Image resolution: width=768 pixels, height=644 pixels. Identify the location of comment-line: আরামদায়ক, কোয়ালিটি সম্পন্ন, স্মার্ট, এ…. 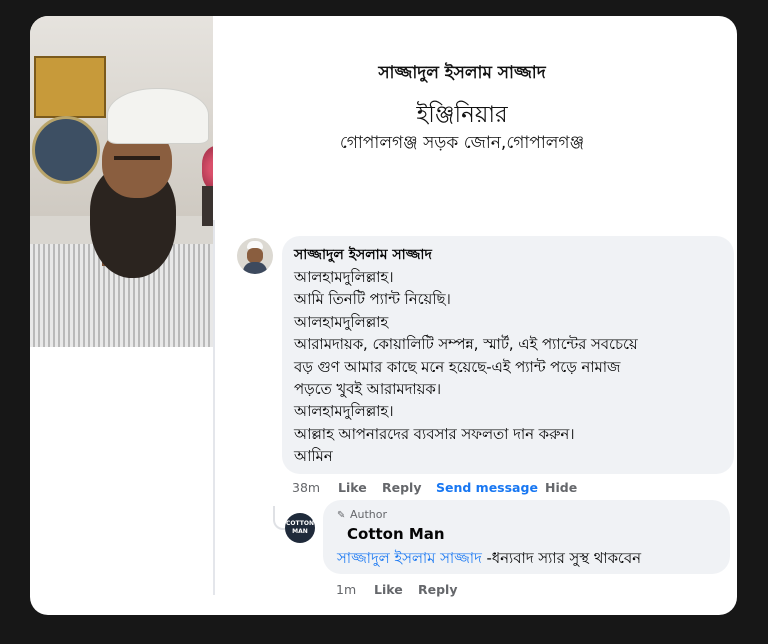
(466, 345).